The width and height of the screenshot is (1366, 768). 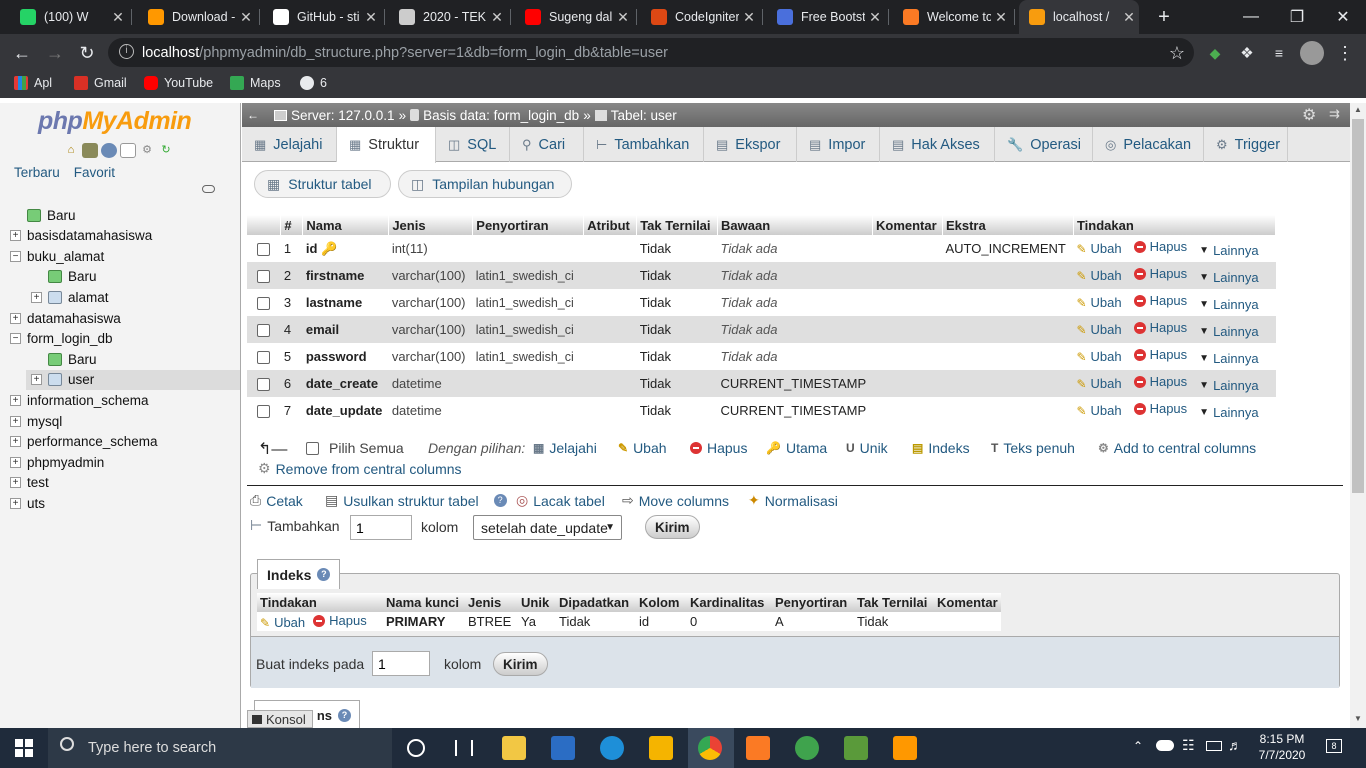 What do you see at coordinates (381, 527) in the screenshot?
I see `add-column-count-input` at bounding box center [381, 527].